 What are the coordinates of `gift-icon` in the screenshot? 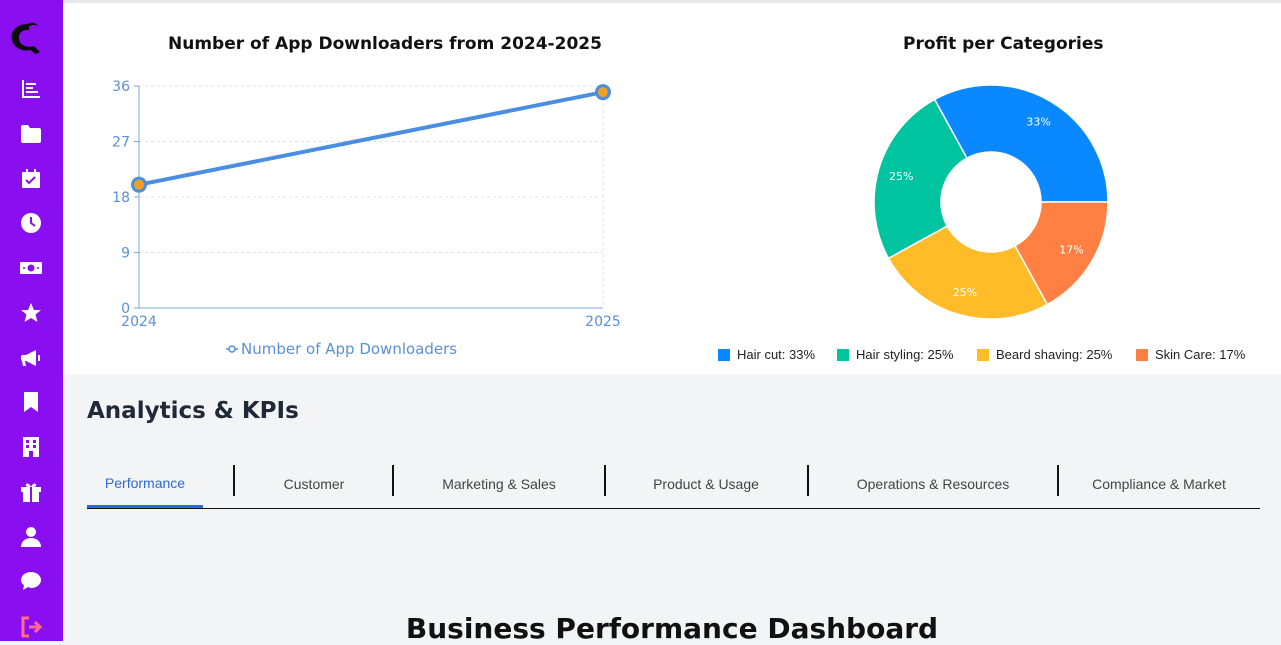 It's located at (31, 492).